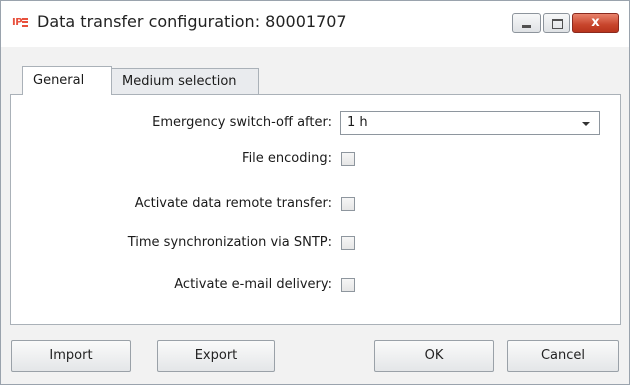 The width and height of the screenshot is (630, 385). Describe the element at coordinates (242, 122) in the screenshot. I see `emergency-switch-off-label: Emergency switch-off after:` at that location.